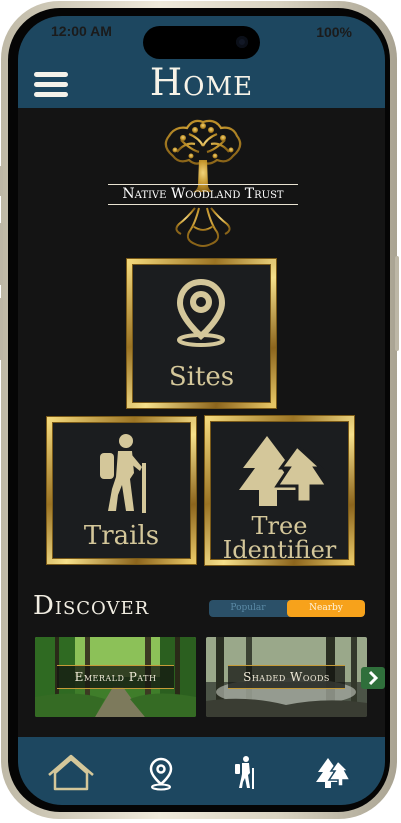  I want to click on discover-card-emerald-path: Emerald Path, so click(115, 677).